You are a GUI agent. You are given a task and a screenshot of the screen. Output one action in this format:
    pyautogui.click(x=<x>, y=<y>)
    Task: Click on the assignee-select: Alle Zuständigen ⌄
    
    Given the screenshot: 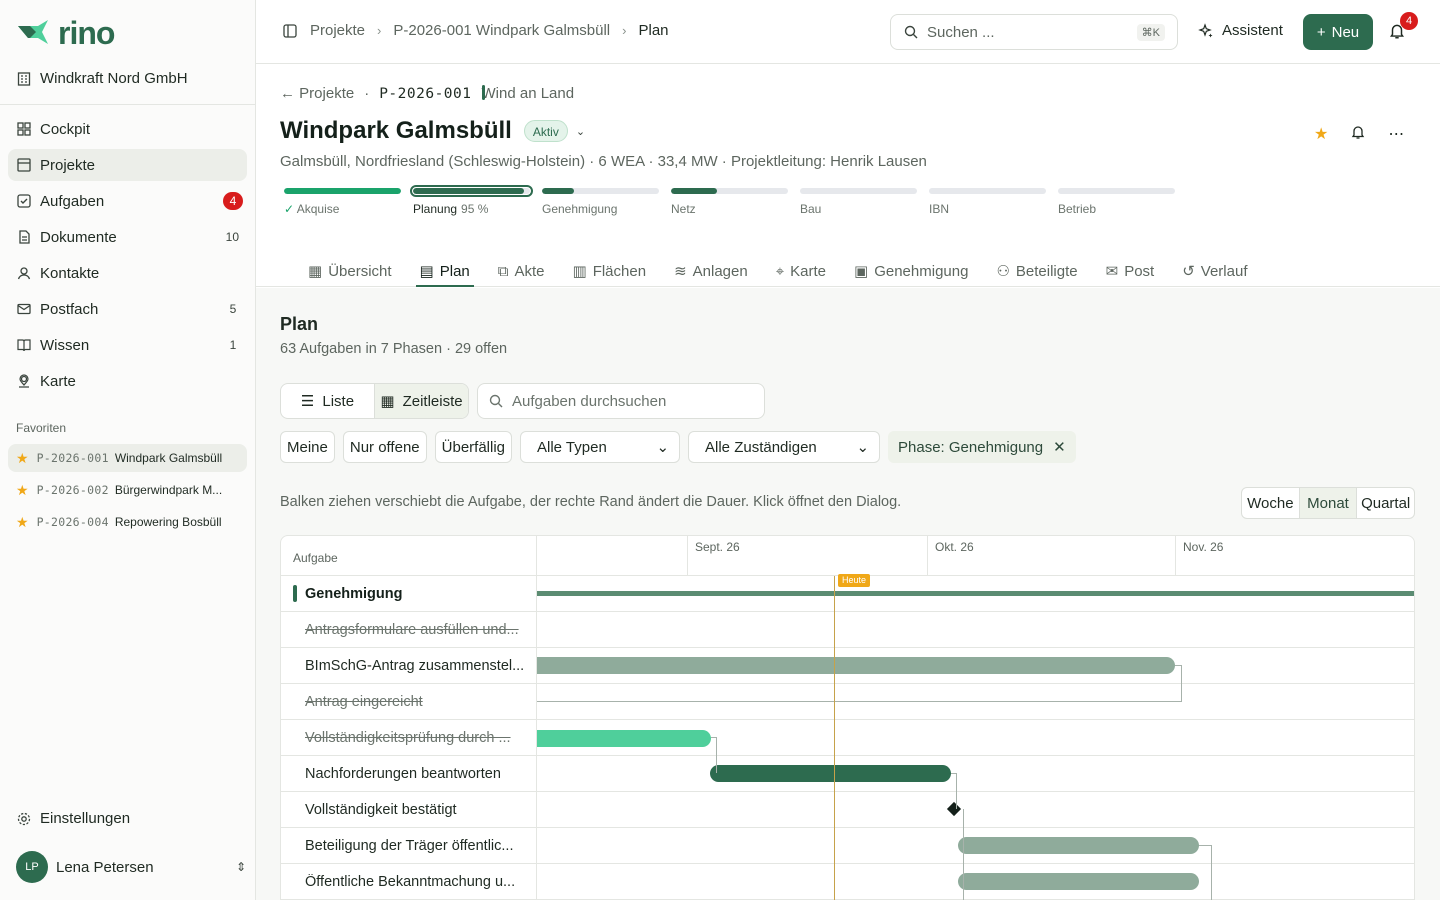 What is the action you would take?
    pyautogui.click(x=784, y=447)
    